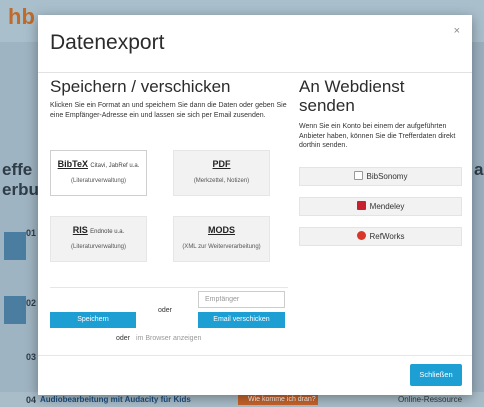 Image resolution: width=484 pixels, height=407 pixels. I want to click on format-name: RIS, so click(80, 230).